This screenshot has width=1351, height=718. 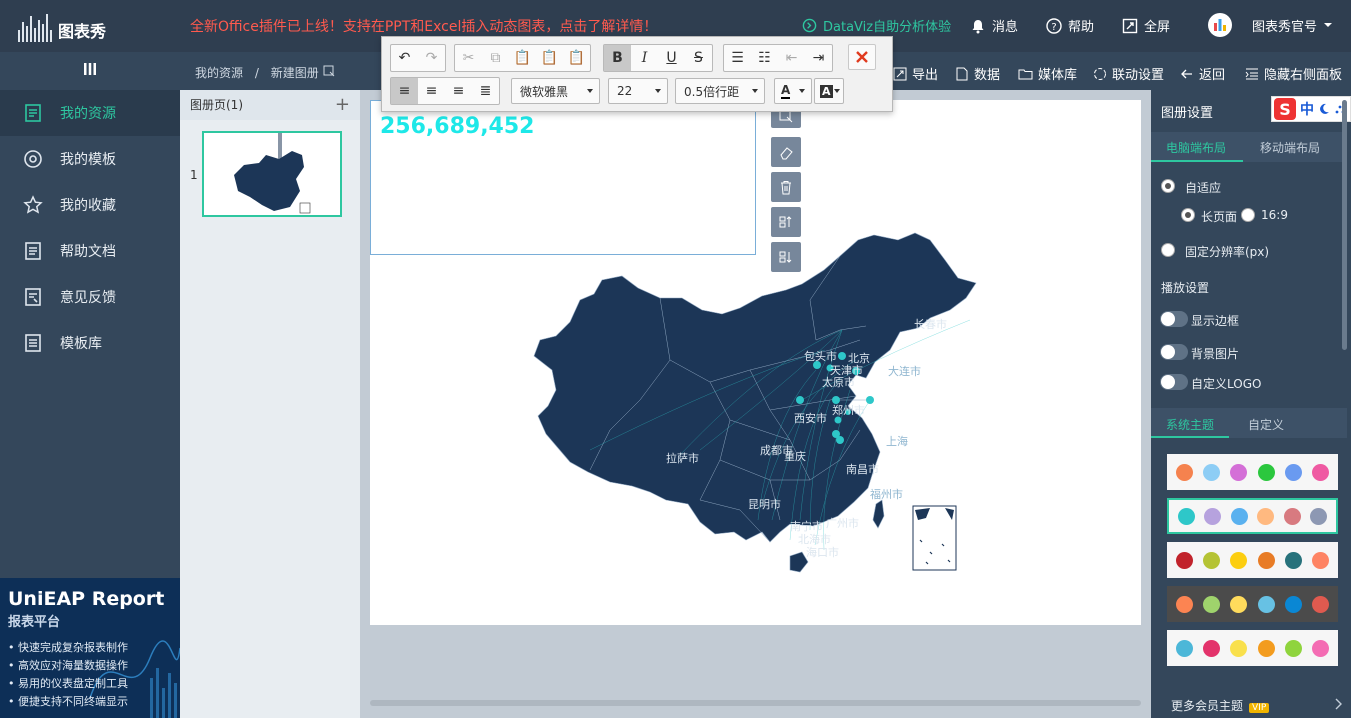 What do you see at coordinates (1220, 25) in the screenshot?
I see `avatar` at bounding box center [1220, 25].